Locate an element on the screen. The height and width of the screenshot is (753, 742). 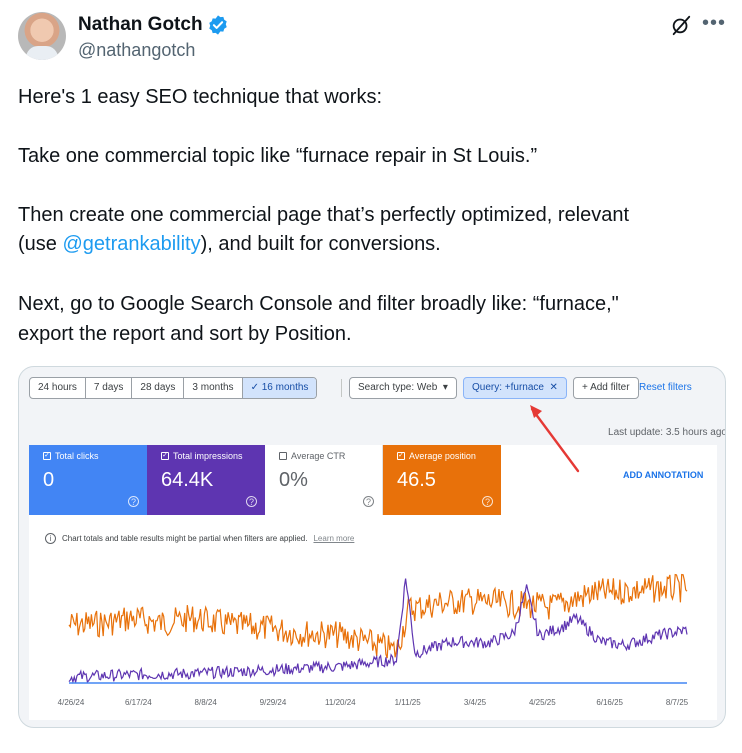
display-name: Nathan Gotch is located at coordinates (140, 25).